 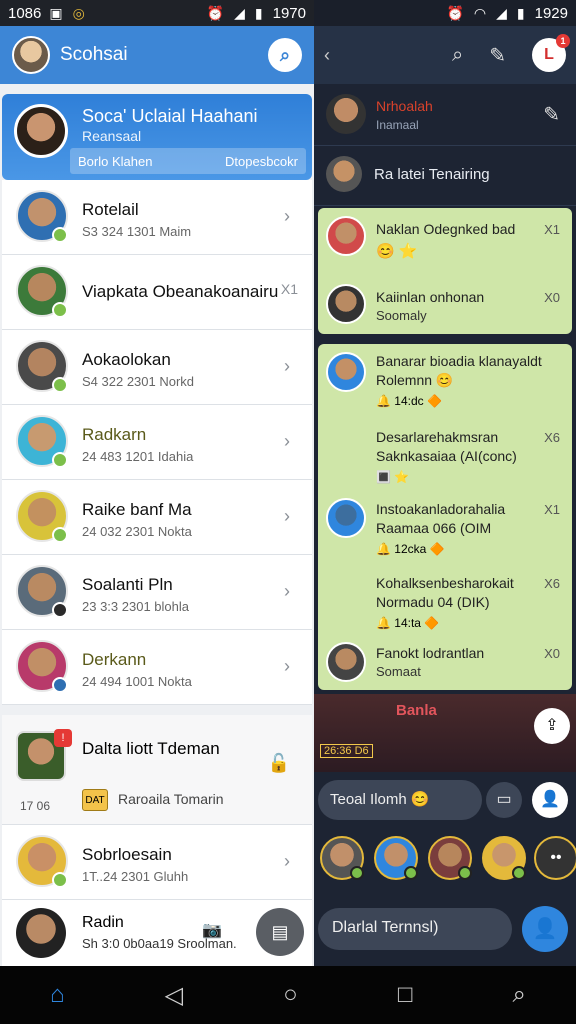 What do you see at coordinates (57, 995) in the screenshot?
I see `home-icon: ⌂` at bounding box center [57, 995].